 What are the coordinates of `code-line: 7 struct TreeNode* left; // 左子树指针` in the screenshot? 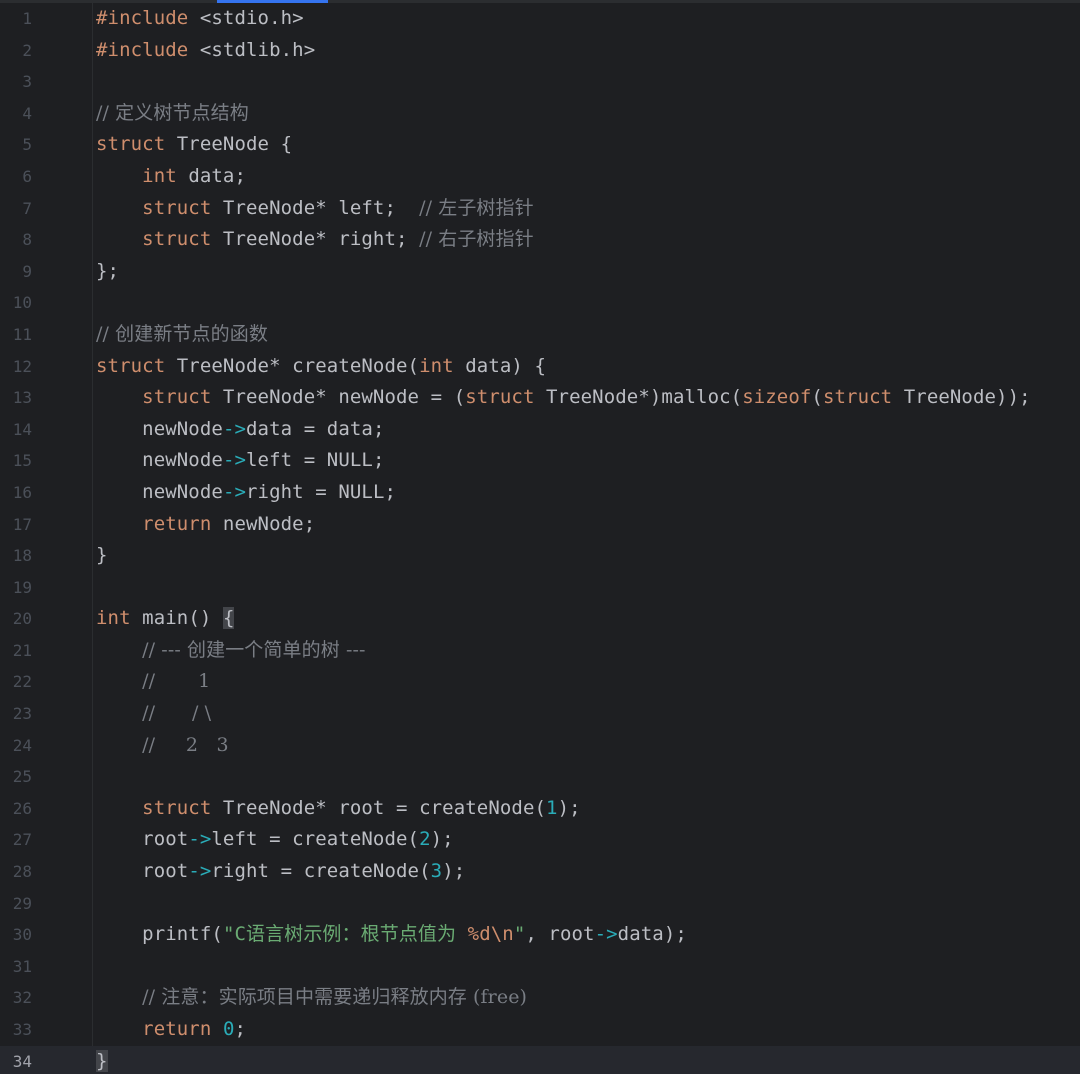 It's located at (540, 209).